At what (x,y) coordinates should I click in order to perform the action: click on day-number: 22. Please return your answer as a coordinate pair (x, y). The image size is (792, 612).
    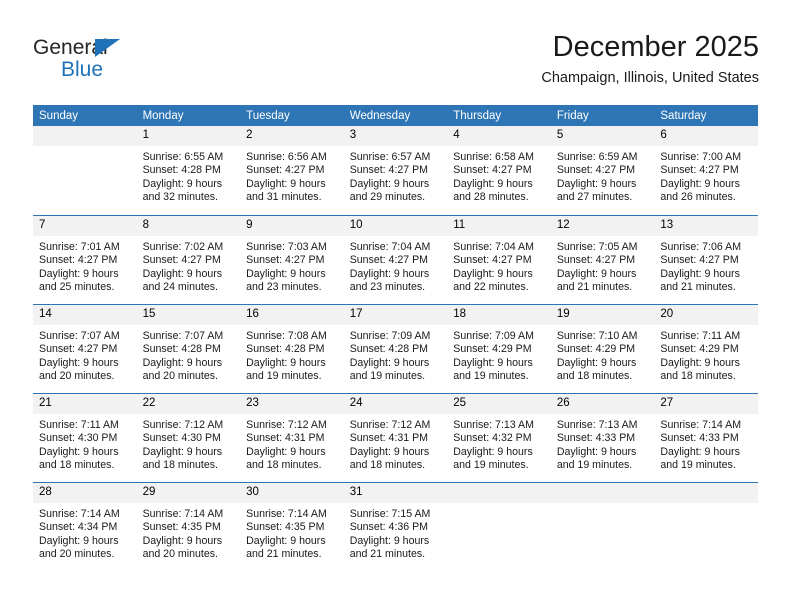
    Looking at the image, I should click on (188, 404).